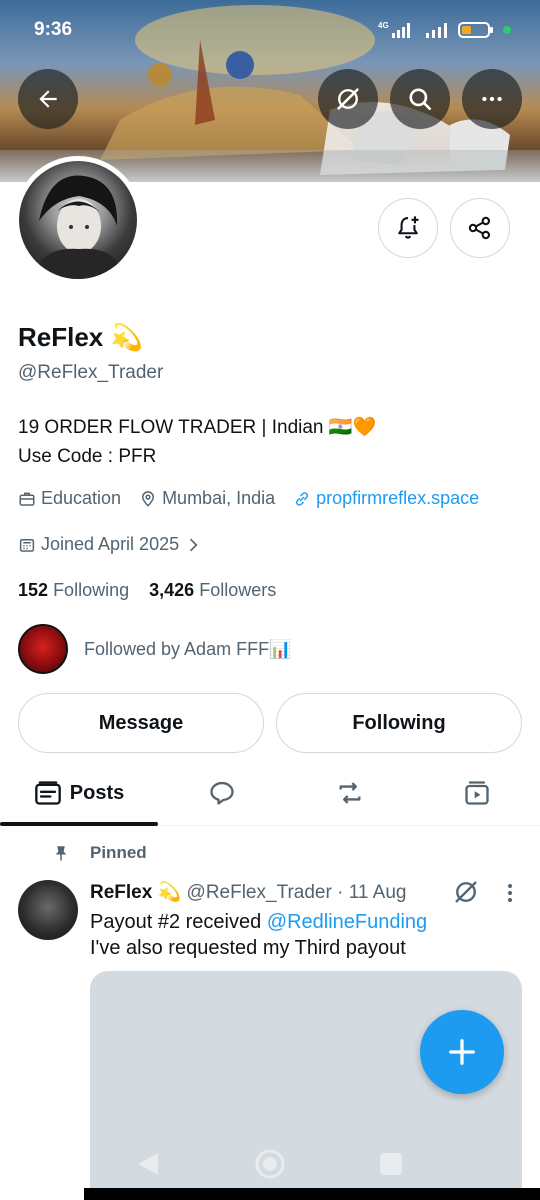 This screenshot has height=1200, width=540. I want to click on profile-joined-row: Joined April 2025, so click(122, 544).